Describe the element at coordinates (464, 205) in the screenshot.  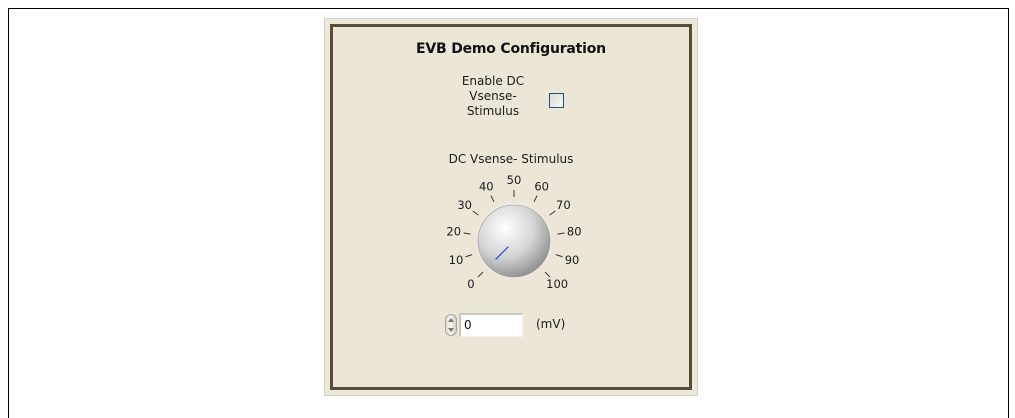
I see `knob-tick-label: 30` at that location.